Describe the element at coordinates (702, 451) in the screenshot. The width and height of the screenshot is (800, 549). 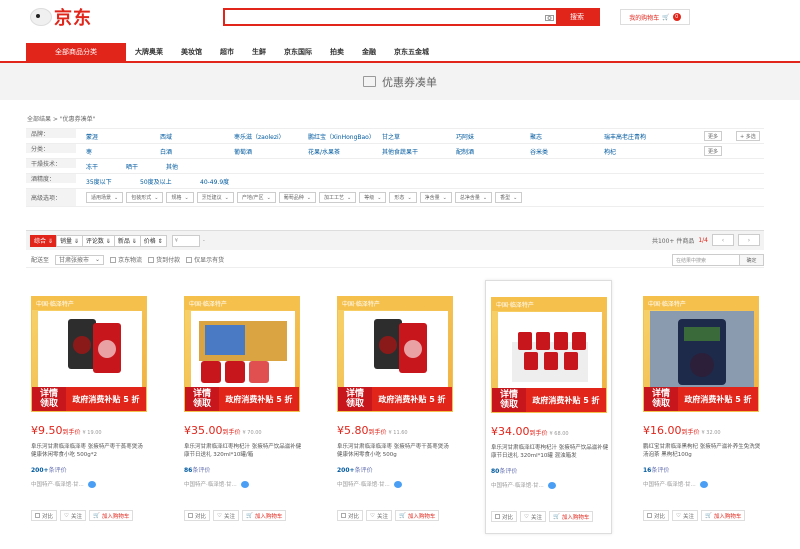
I see `product-title: 鹏红宝甘肃临泽黑枸杞 张掖特产滋补养生免洗煲汤泡茶 黑枸杞100g` at that location.